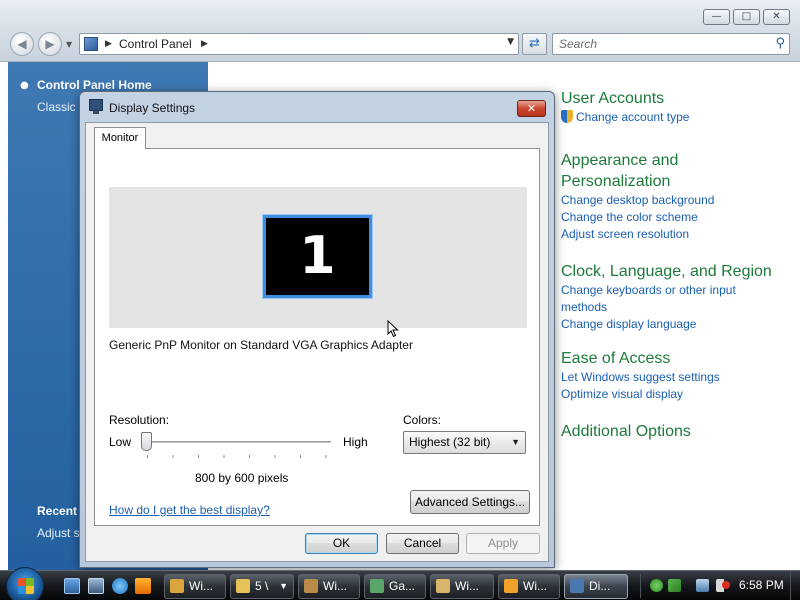  I want to click on control-panel-home-link: Control Panel Home, so click(94, 85).